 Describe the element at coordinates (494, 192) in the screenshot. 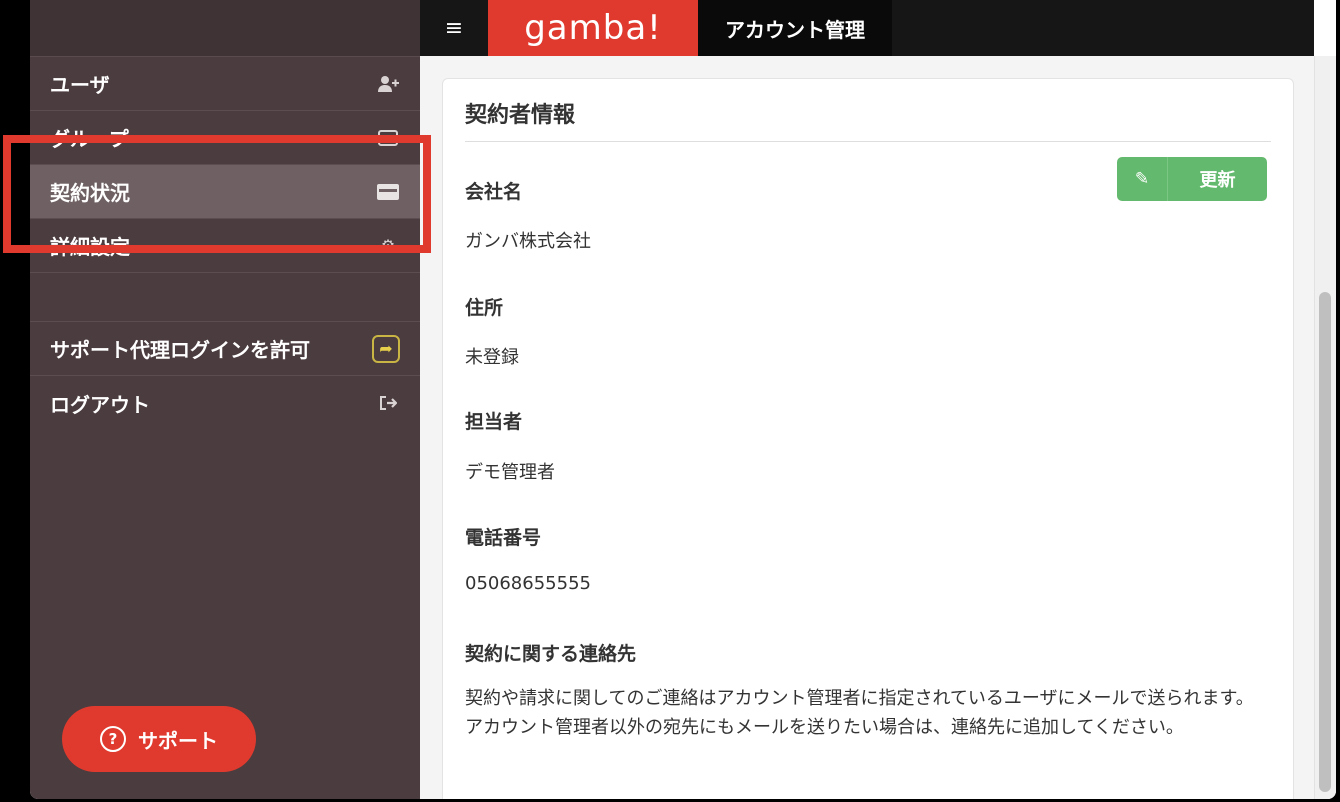

I see `company-label: 会社名` at that location.